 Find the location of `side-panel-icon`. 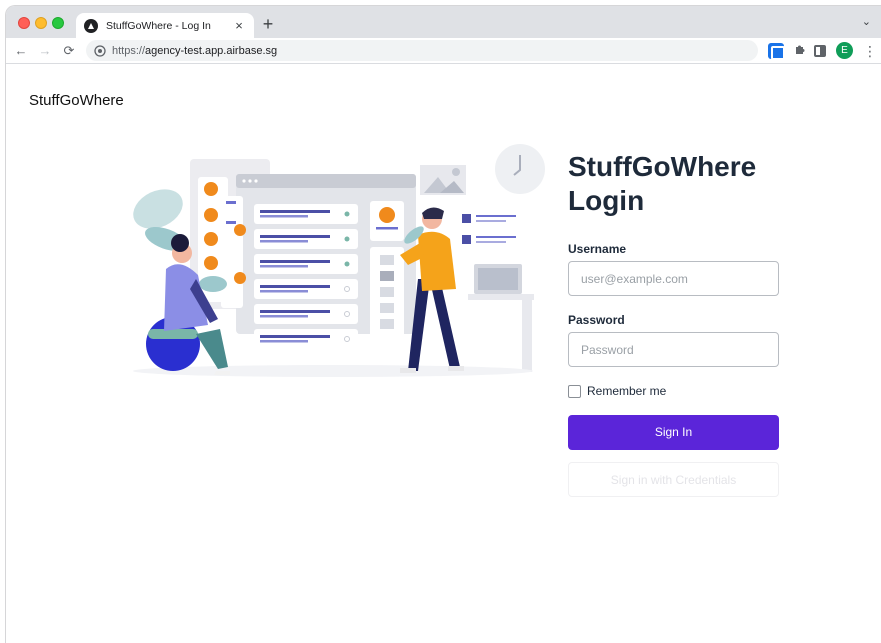

side-panel-icon is located at coordinates (820, 51).